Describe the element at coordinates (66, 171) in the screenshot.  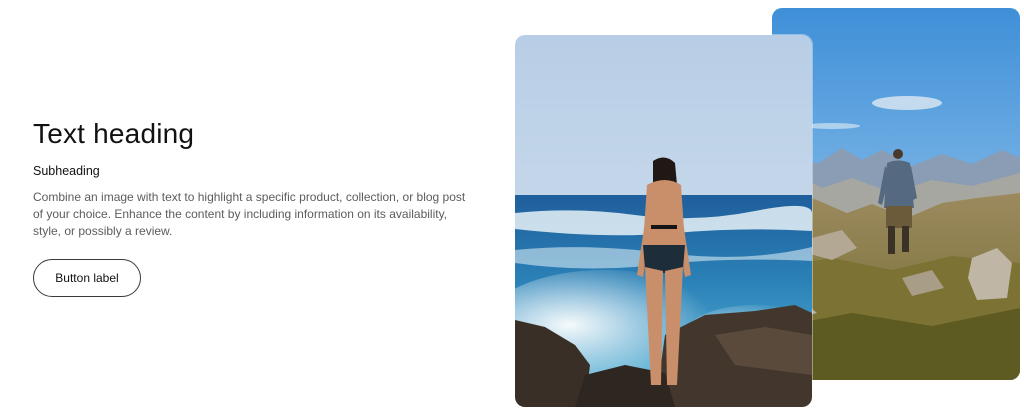
I see `section-subheading: Subheading` at that location.